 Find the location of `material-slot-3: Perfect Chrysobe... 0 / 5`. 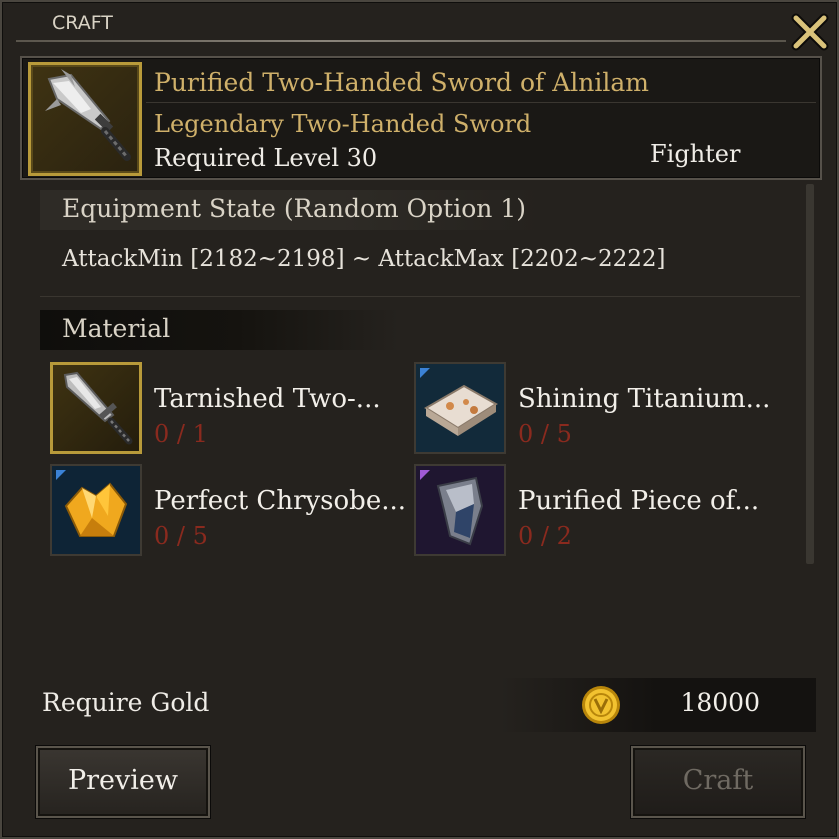

material-slot-3: Perfect Chrysobe... 0 / 5 is located at coordinates (230, 511).